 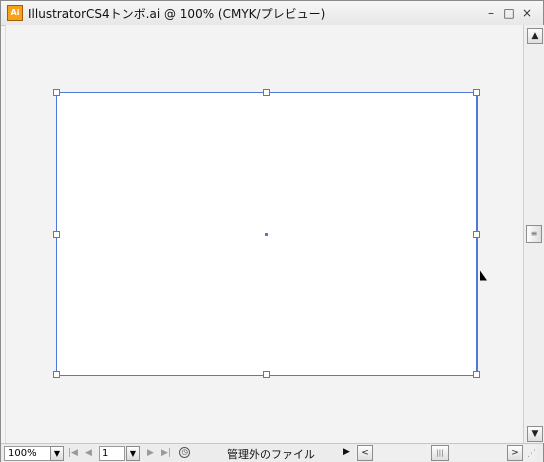 I want to click on minimize-button: –, so click(x=491, y=13).